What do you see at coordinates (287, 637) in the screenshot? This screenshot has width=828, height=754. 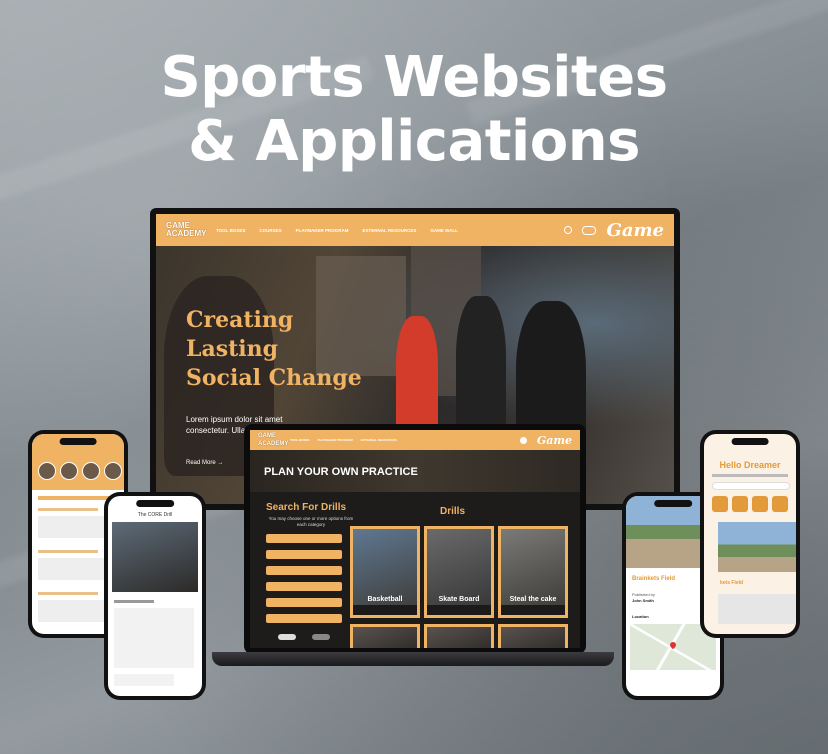 I see `reset-button` at bounding box center [287, 637].